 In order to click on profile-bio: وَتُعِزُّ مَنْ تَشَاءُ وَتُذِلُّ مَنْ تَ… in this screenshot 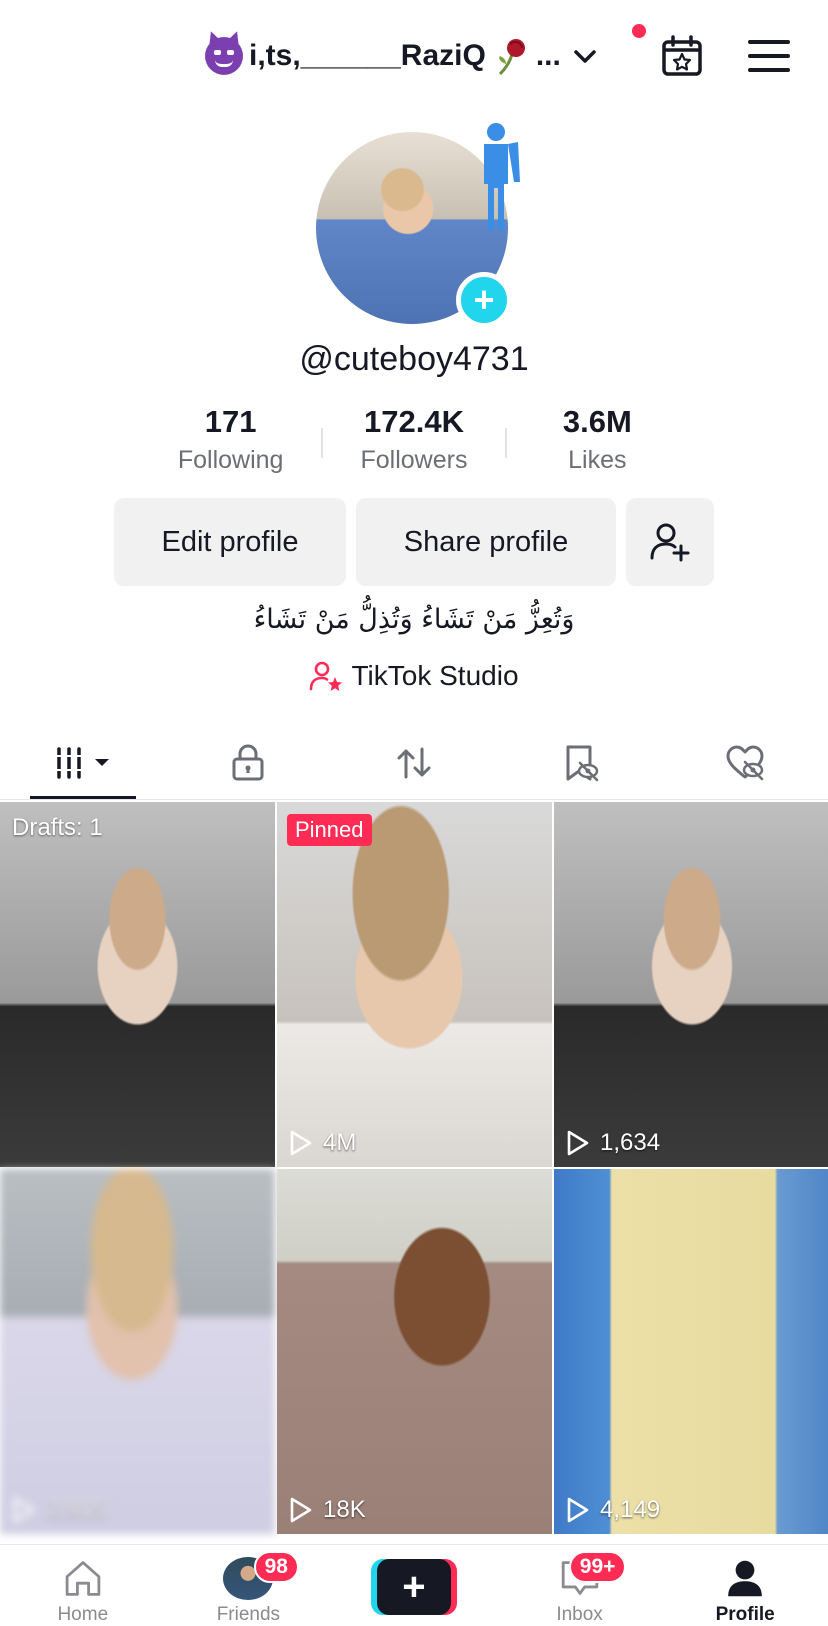, I will do `click(414, 619)`.